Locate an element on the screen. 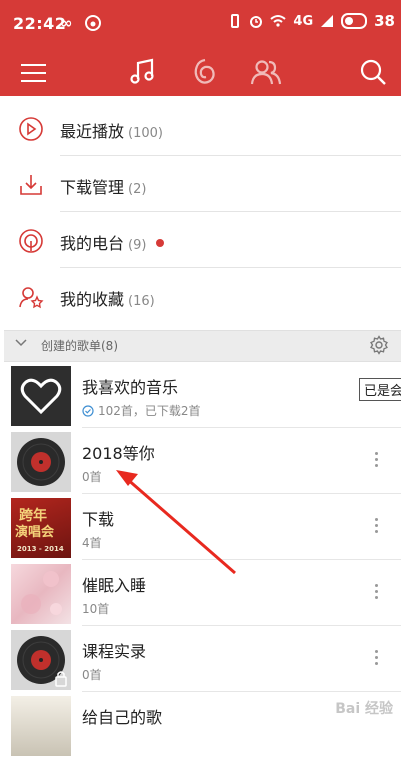 This screenshot has width=401, height=758. infinity-icon: ∞ is located at coordinates (66, 23).